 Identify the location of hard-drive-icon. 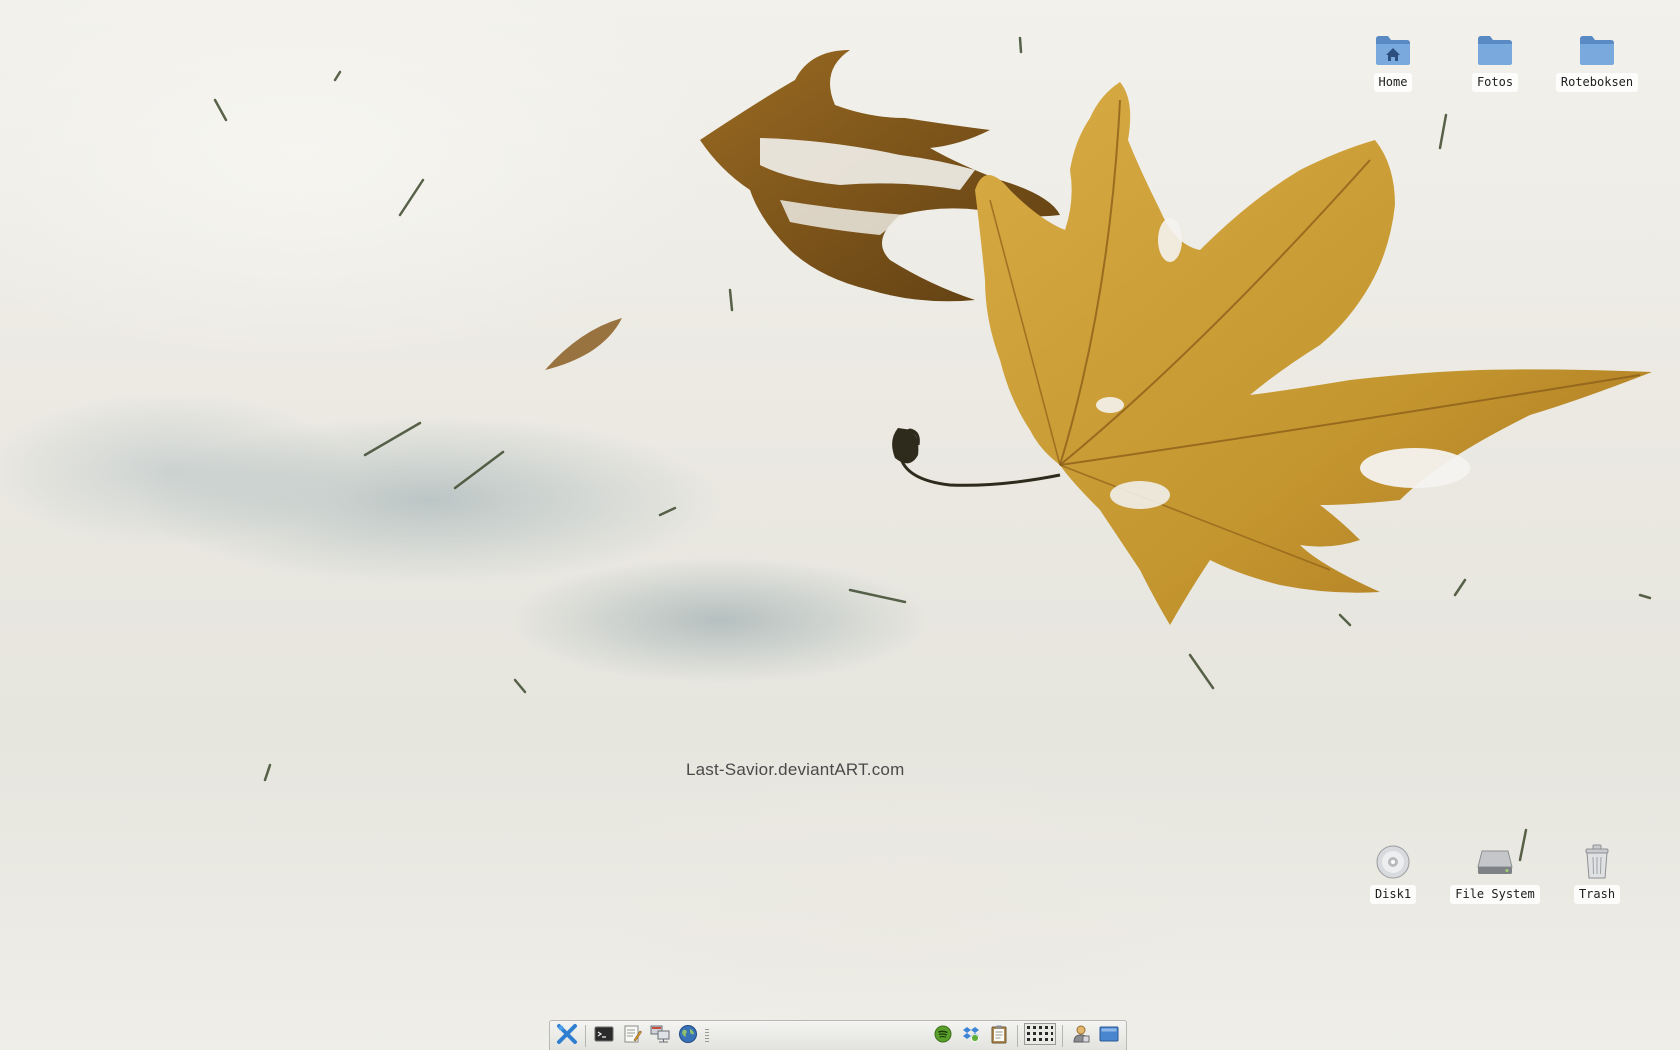
(1495, 862).